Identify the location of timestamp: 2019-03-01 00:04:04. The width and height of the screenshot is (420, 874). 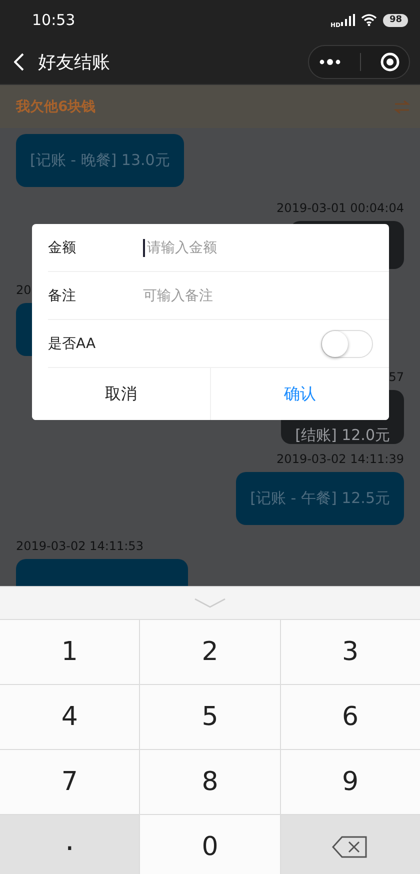
(340, 208).